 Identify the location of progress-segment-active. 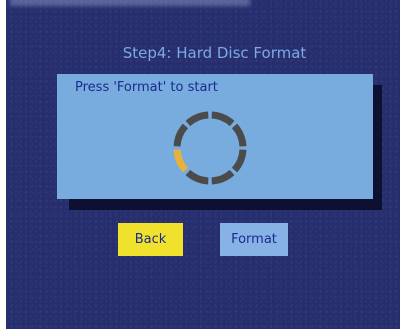
(181, 161).